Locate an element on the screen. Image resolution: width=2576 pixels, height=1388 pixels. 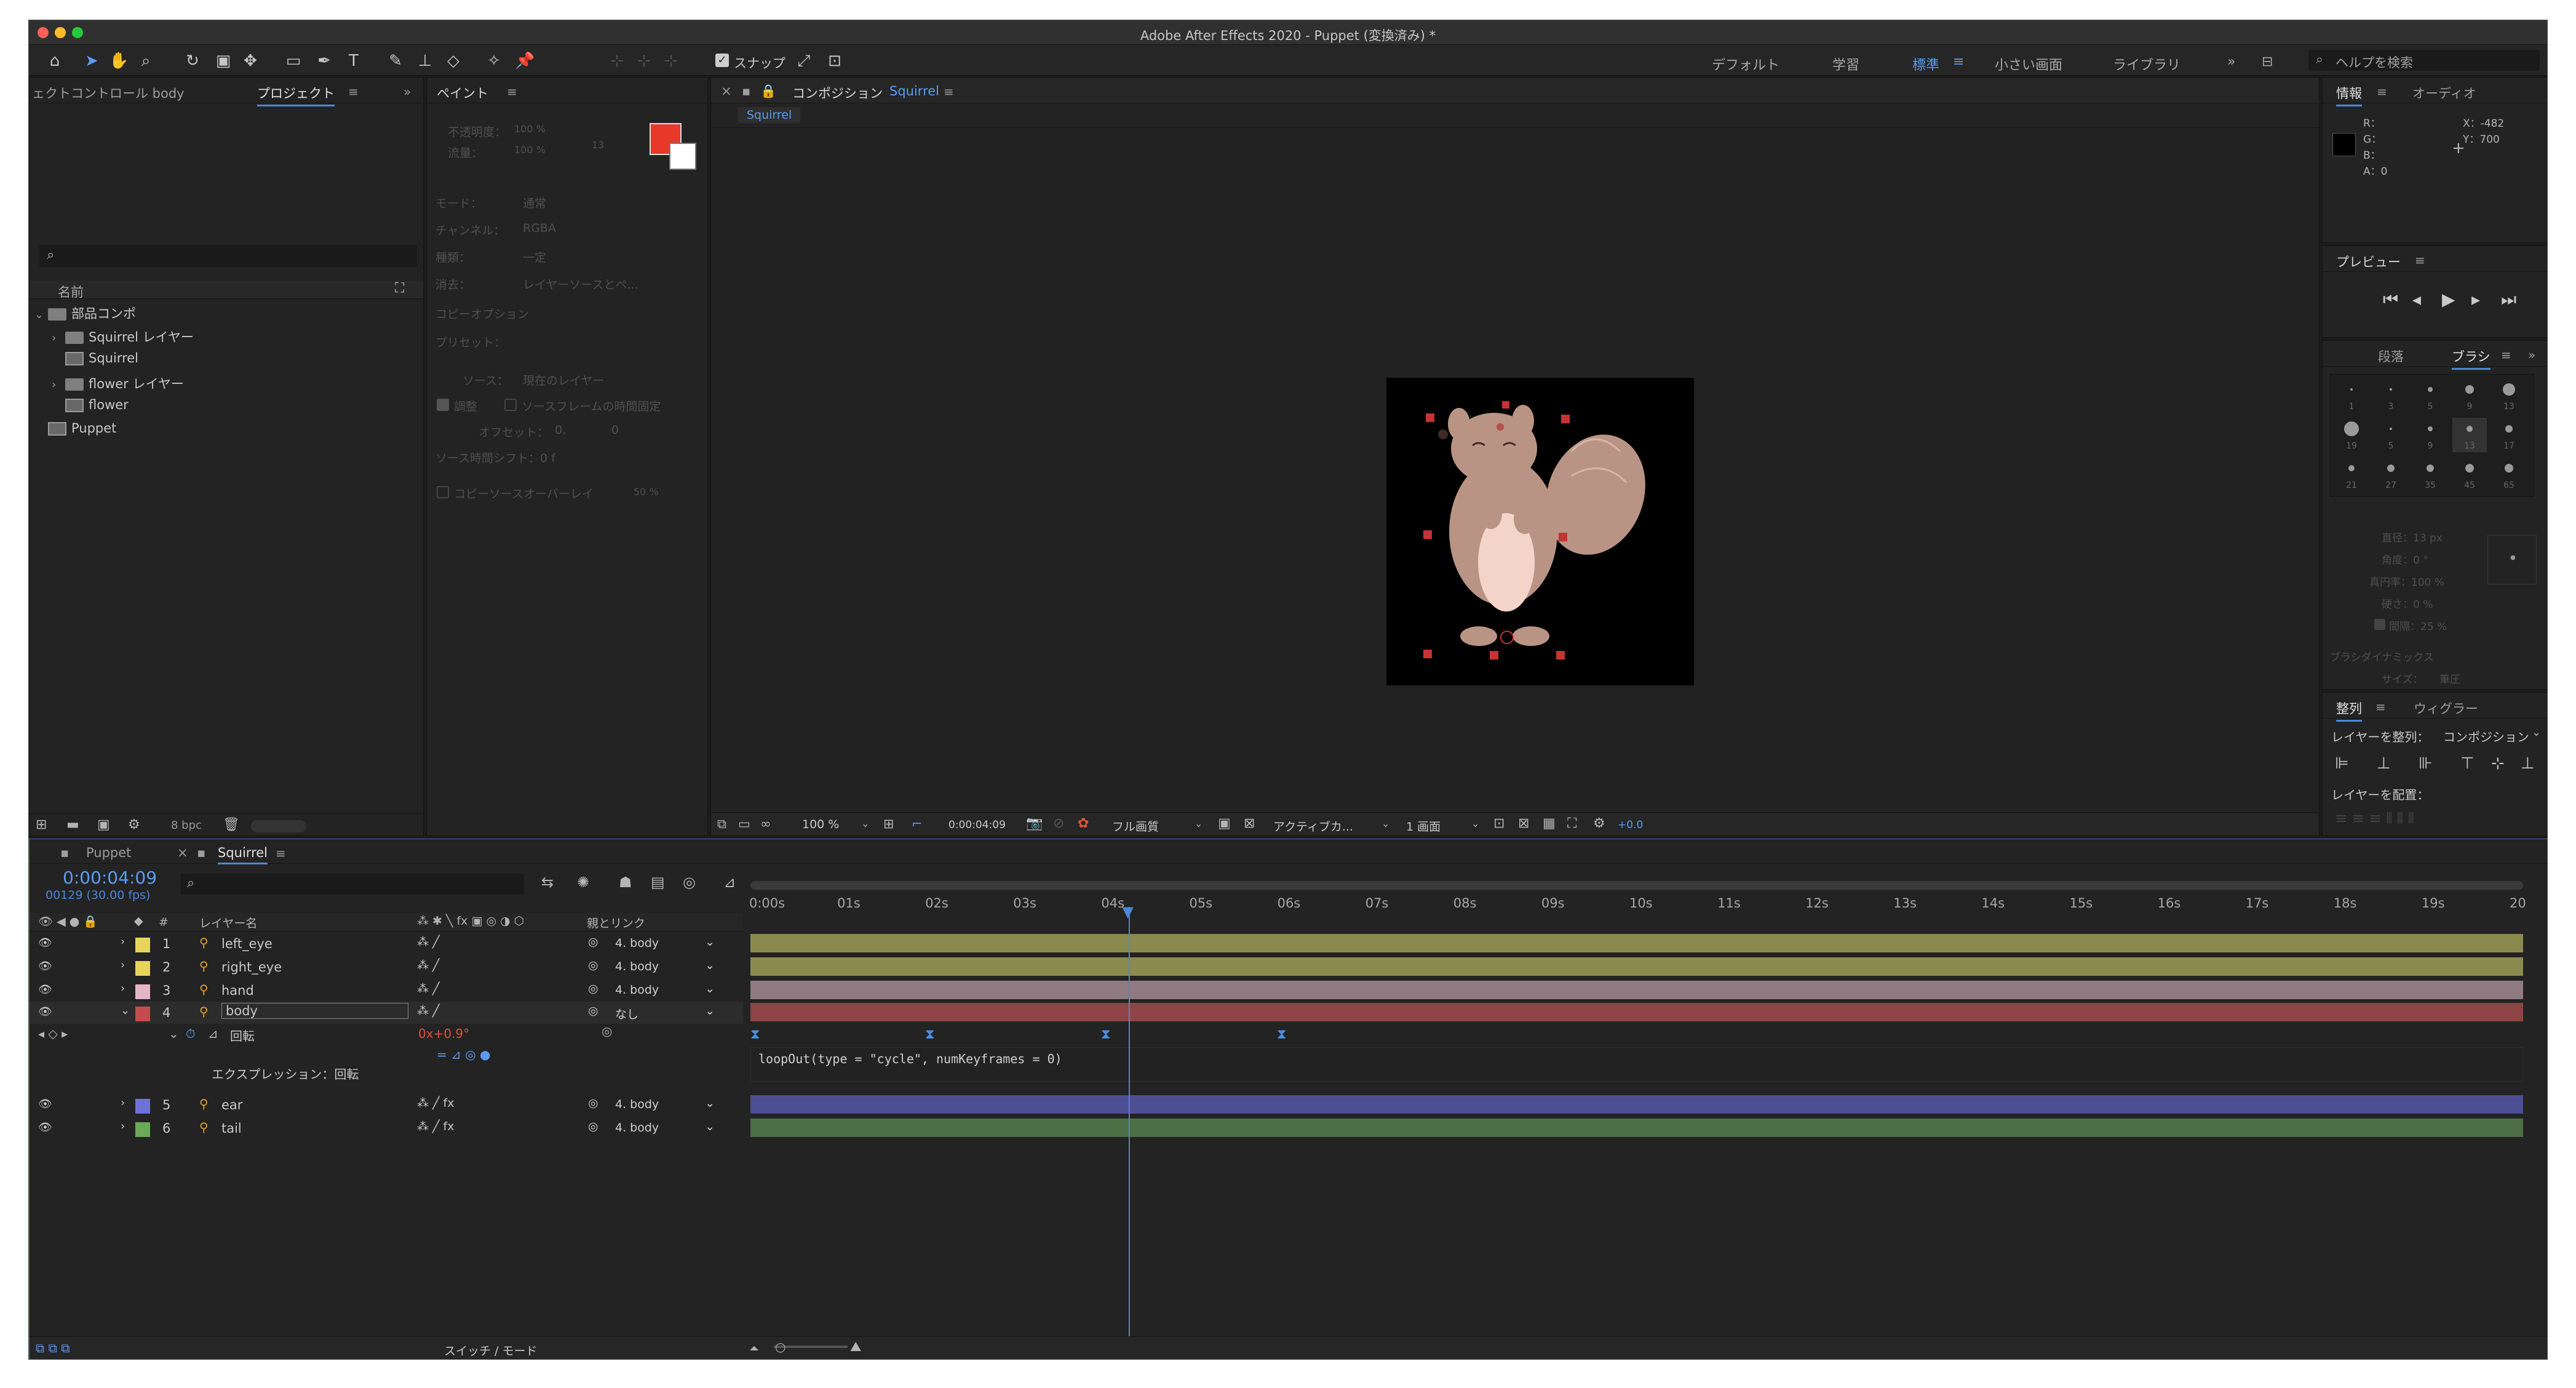
parent-select: なし ⌄ is located at coordinates (665, 1012).